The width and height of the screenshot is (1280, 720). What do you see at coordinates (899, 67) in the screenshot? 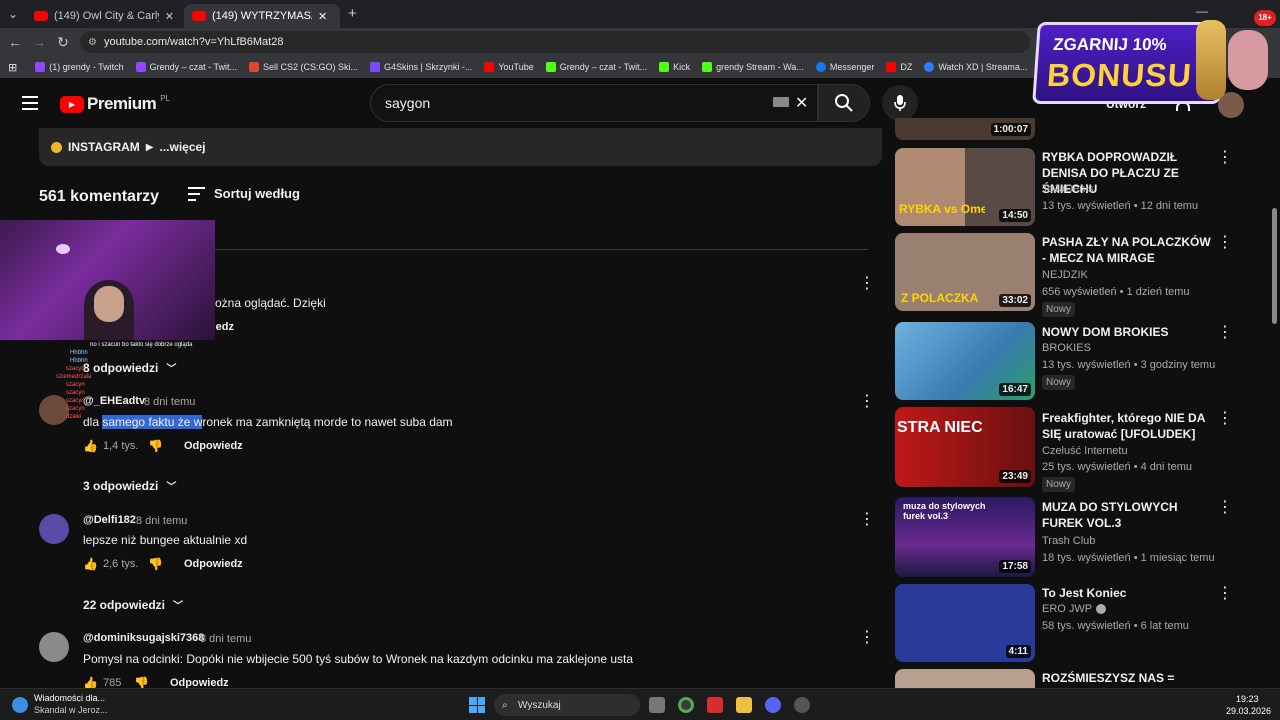
I see `bookmark: DZ` at bounding box center [899, 67].